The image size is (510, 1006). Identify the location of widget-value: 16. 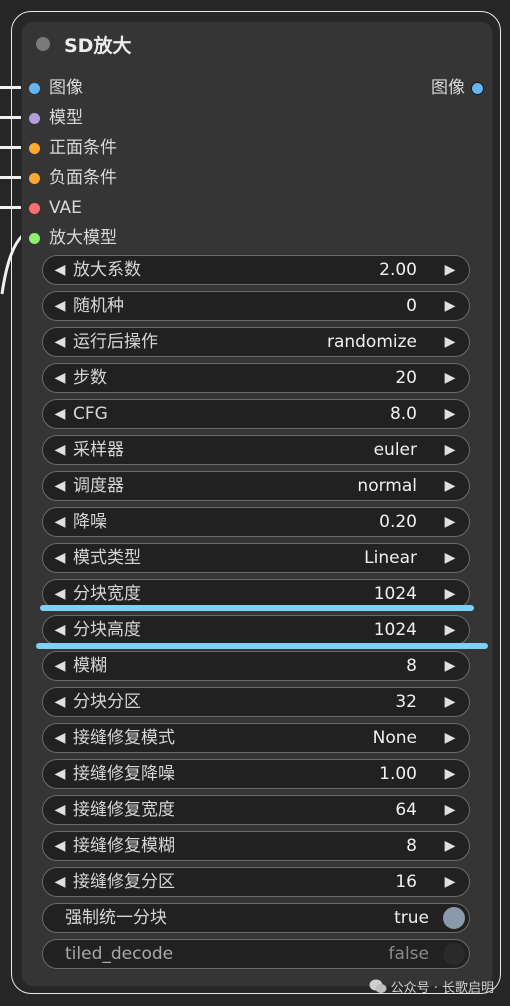
(406, 882).